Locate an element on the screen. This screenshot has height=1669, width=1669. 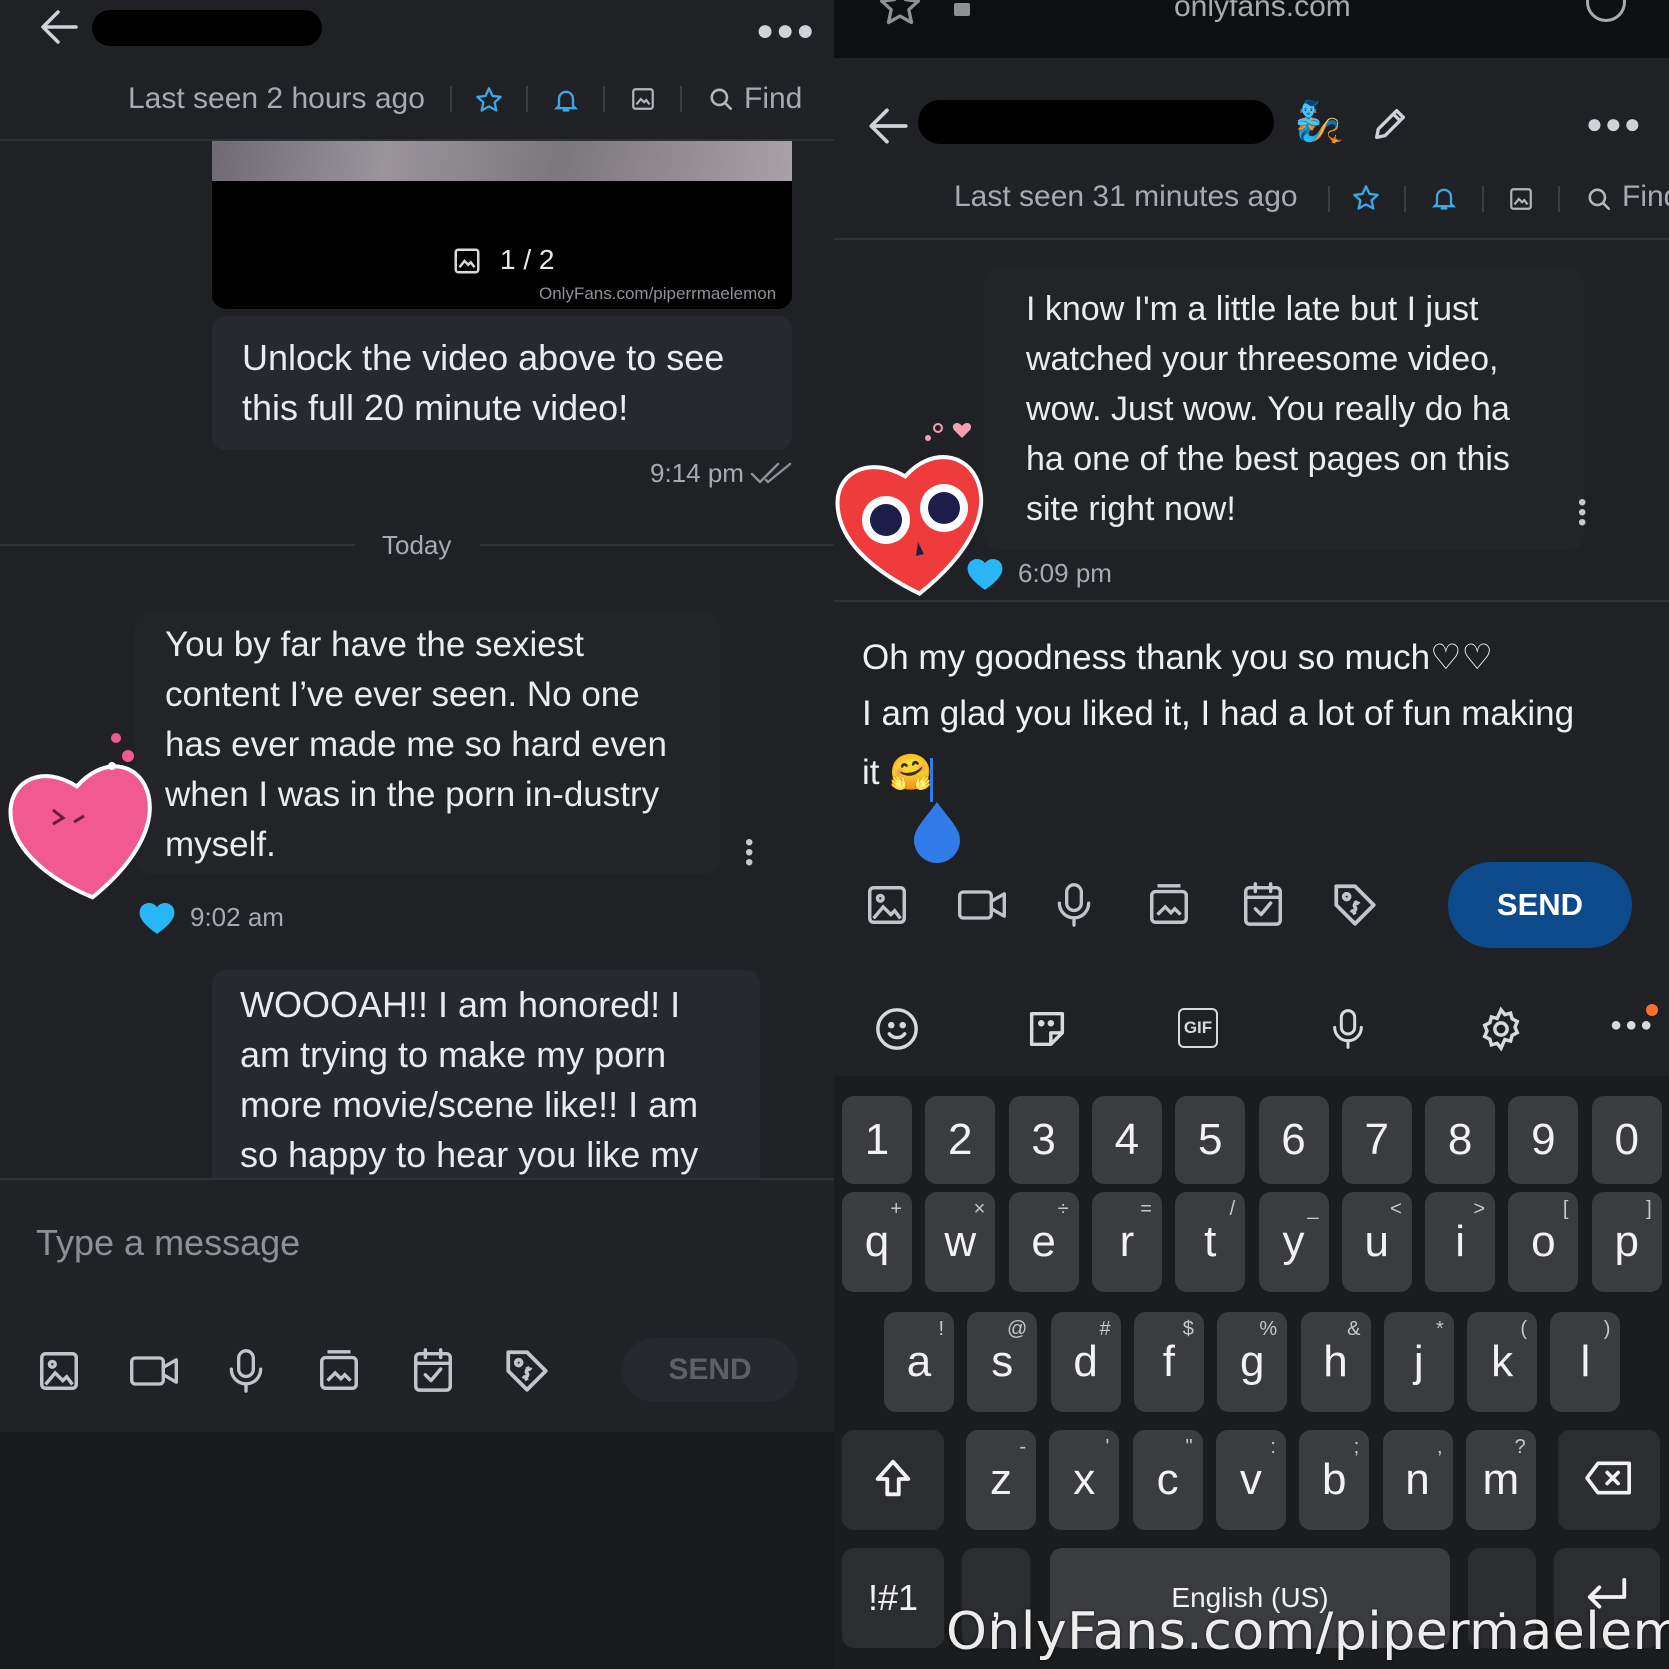
composer-text-line: Oh my goodness thank you so much♡♡ is located at coordinates (1177, 658).